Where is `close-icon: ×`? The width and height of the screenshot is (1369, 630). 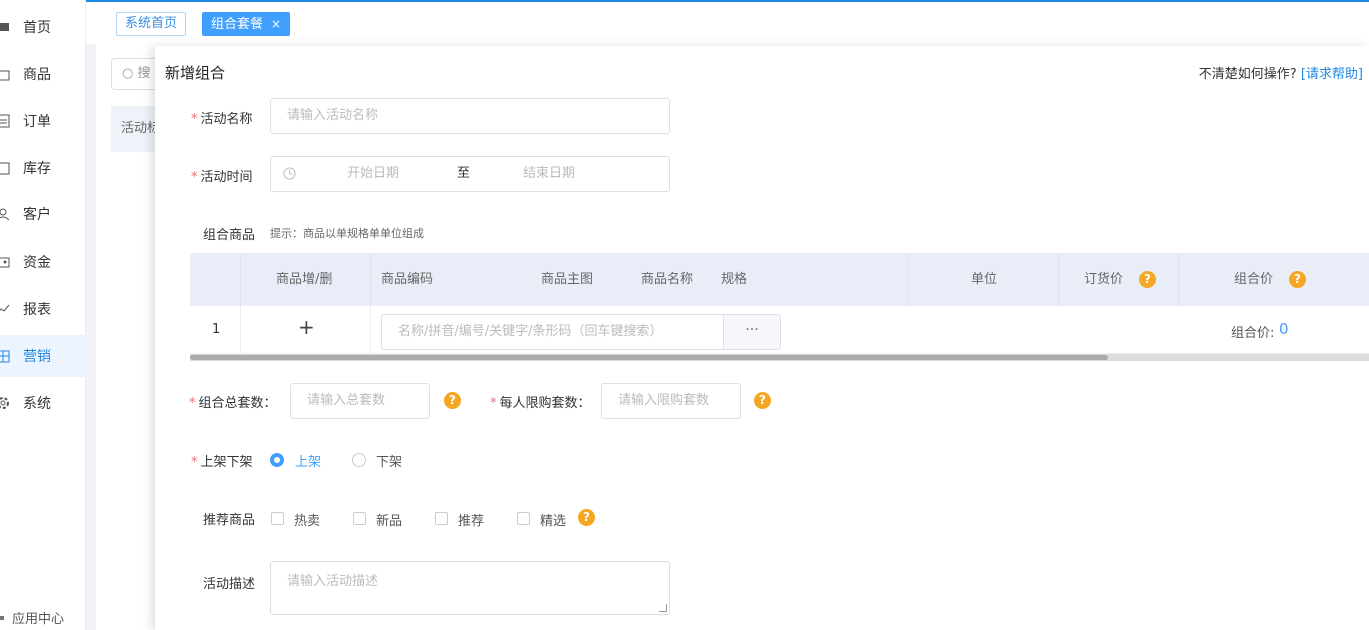 close-icon: × is located at coordinates (276, 24).